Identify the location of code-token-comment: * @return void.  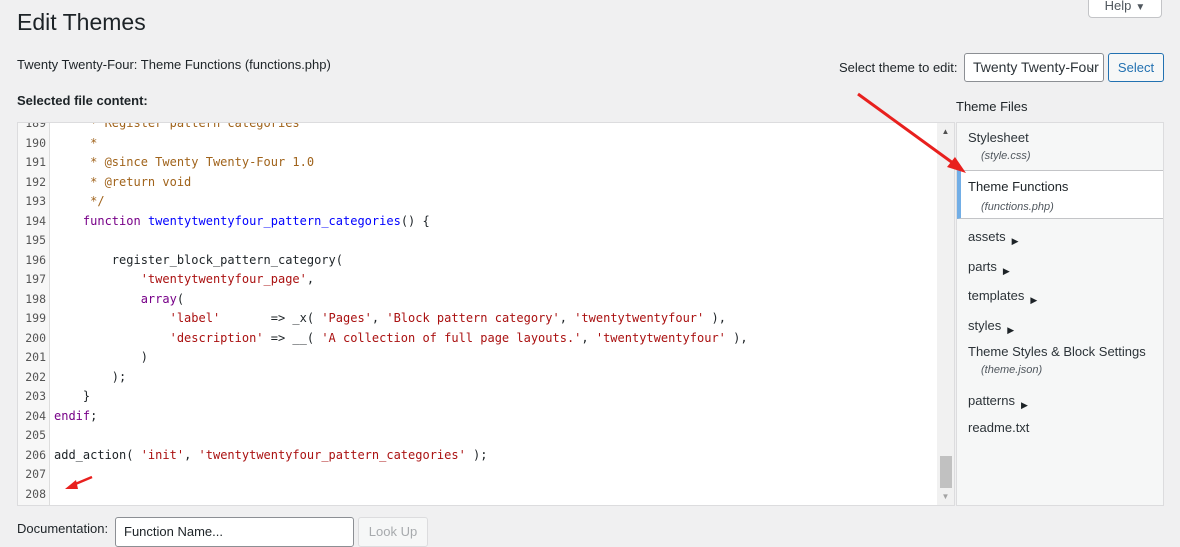
(123, 181).